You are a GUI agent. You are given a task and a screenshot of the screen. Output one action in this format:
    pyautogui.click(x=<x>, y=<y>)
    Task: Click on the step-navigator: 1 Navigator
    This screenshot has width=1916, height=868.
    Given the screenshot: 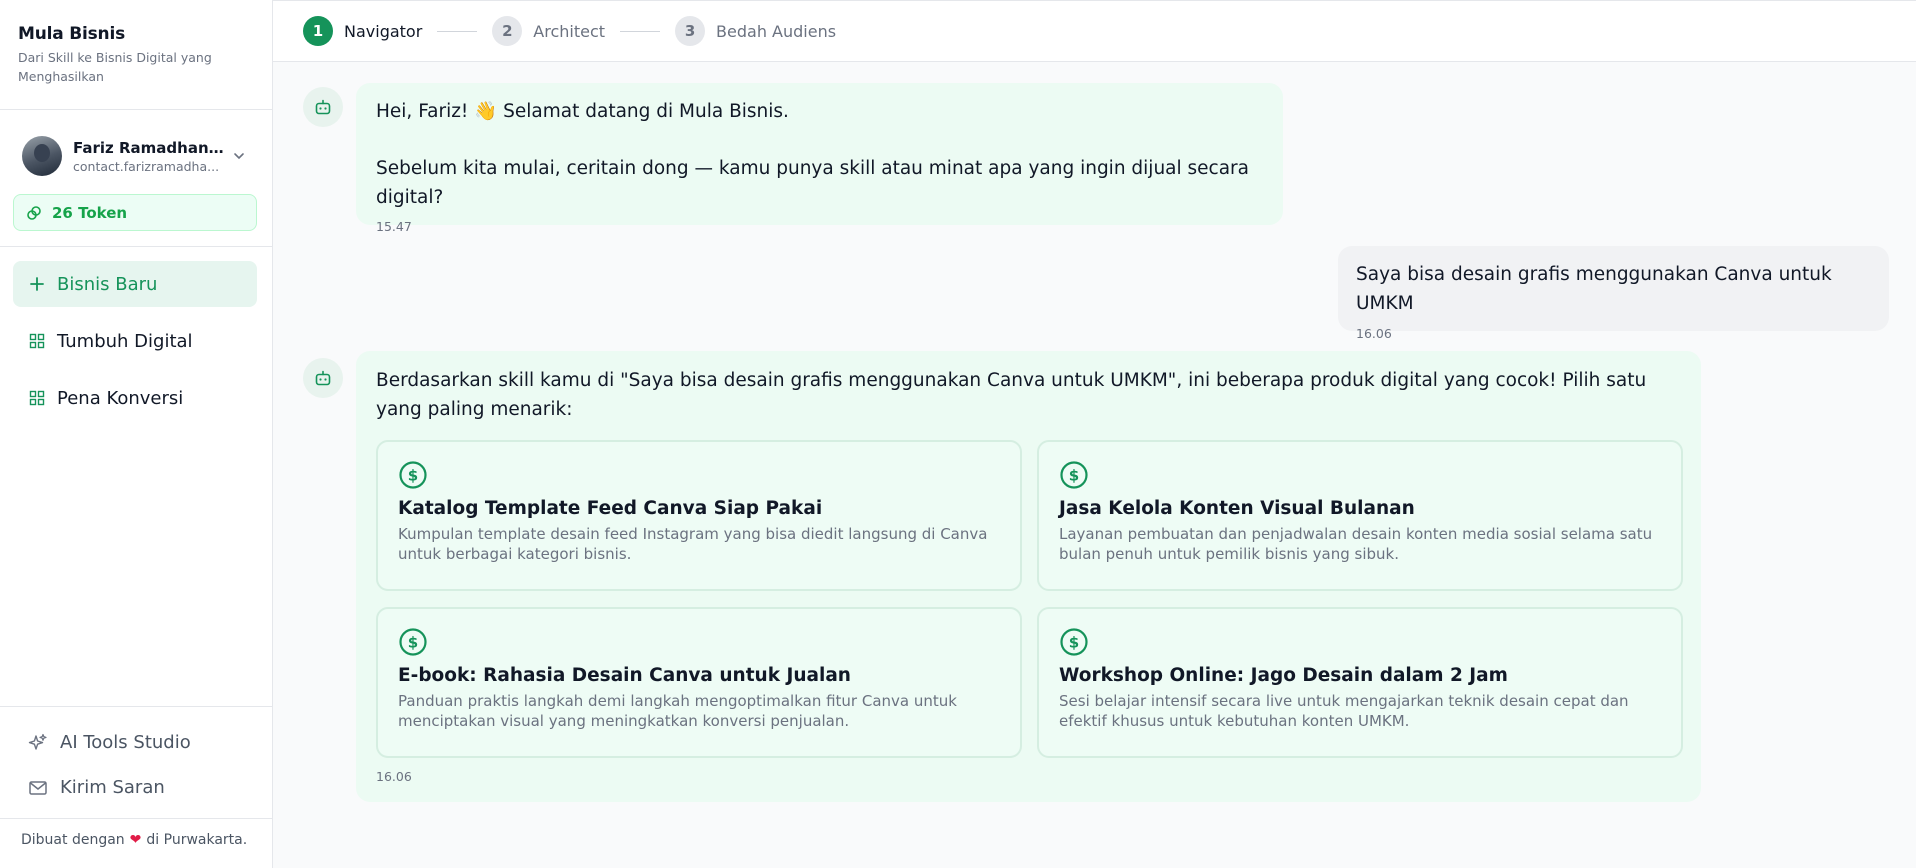 What is the action you would take?
    pyautogui.click(x=362, y=31)
    